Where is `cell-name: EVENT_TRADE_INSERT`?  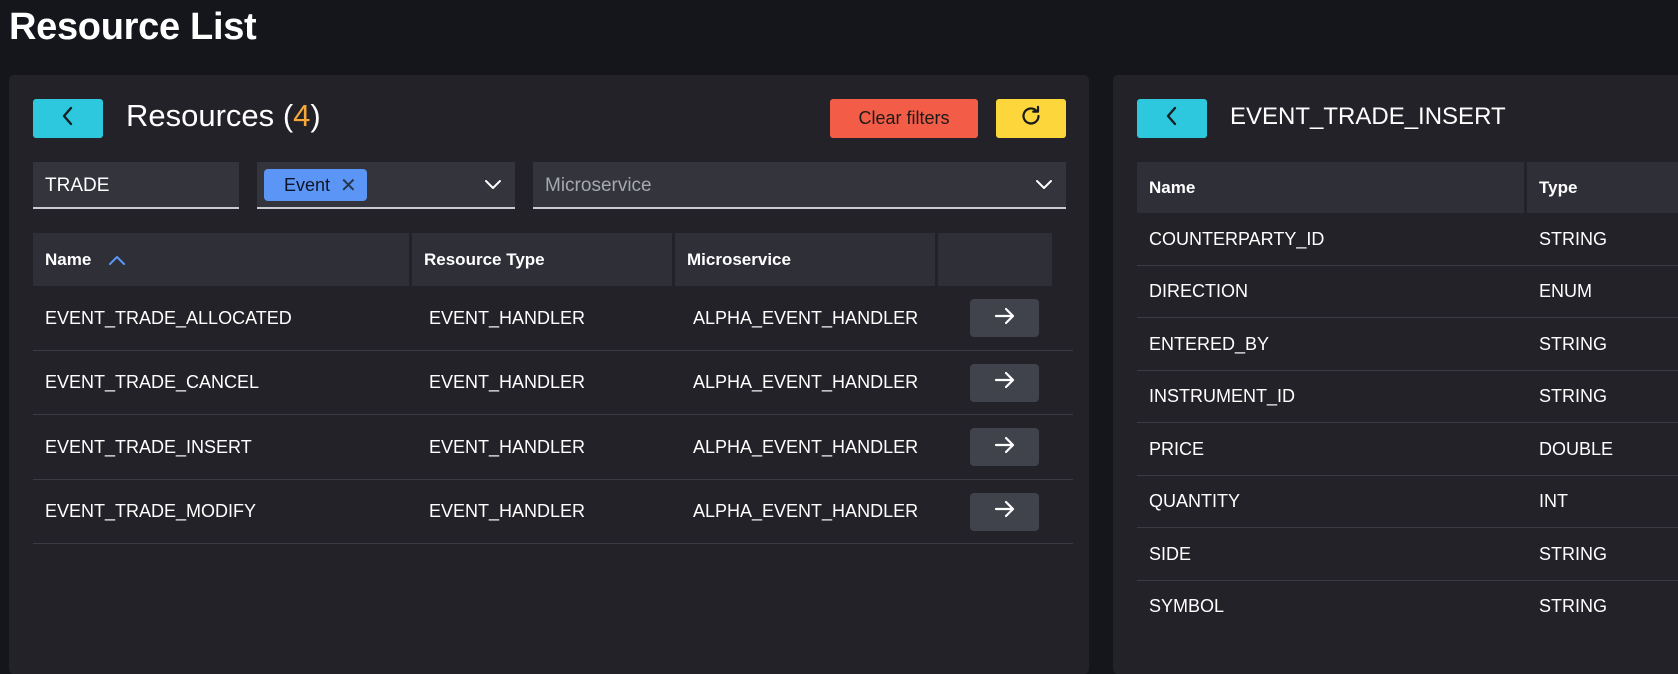
cell-name: EVENT_TRADE_INSERT is located at coordinates (148, 446).